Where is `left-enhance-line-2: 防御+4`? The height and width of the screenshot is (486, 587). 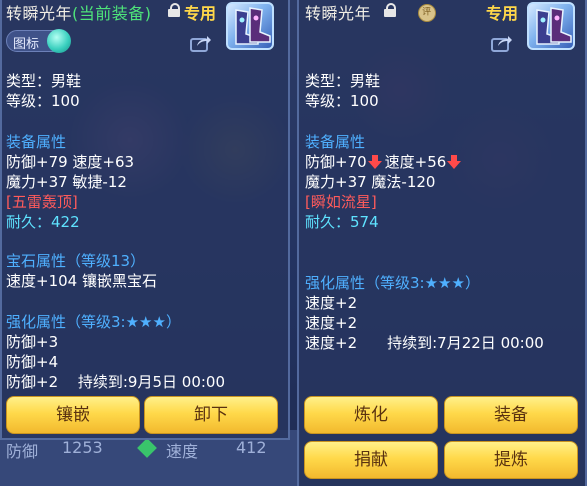
left-enhance-line-2: 防御+4 is located at coordinates (32, 362).